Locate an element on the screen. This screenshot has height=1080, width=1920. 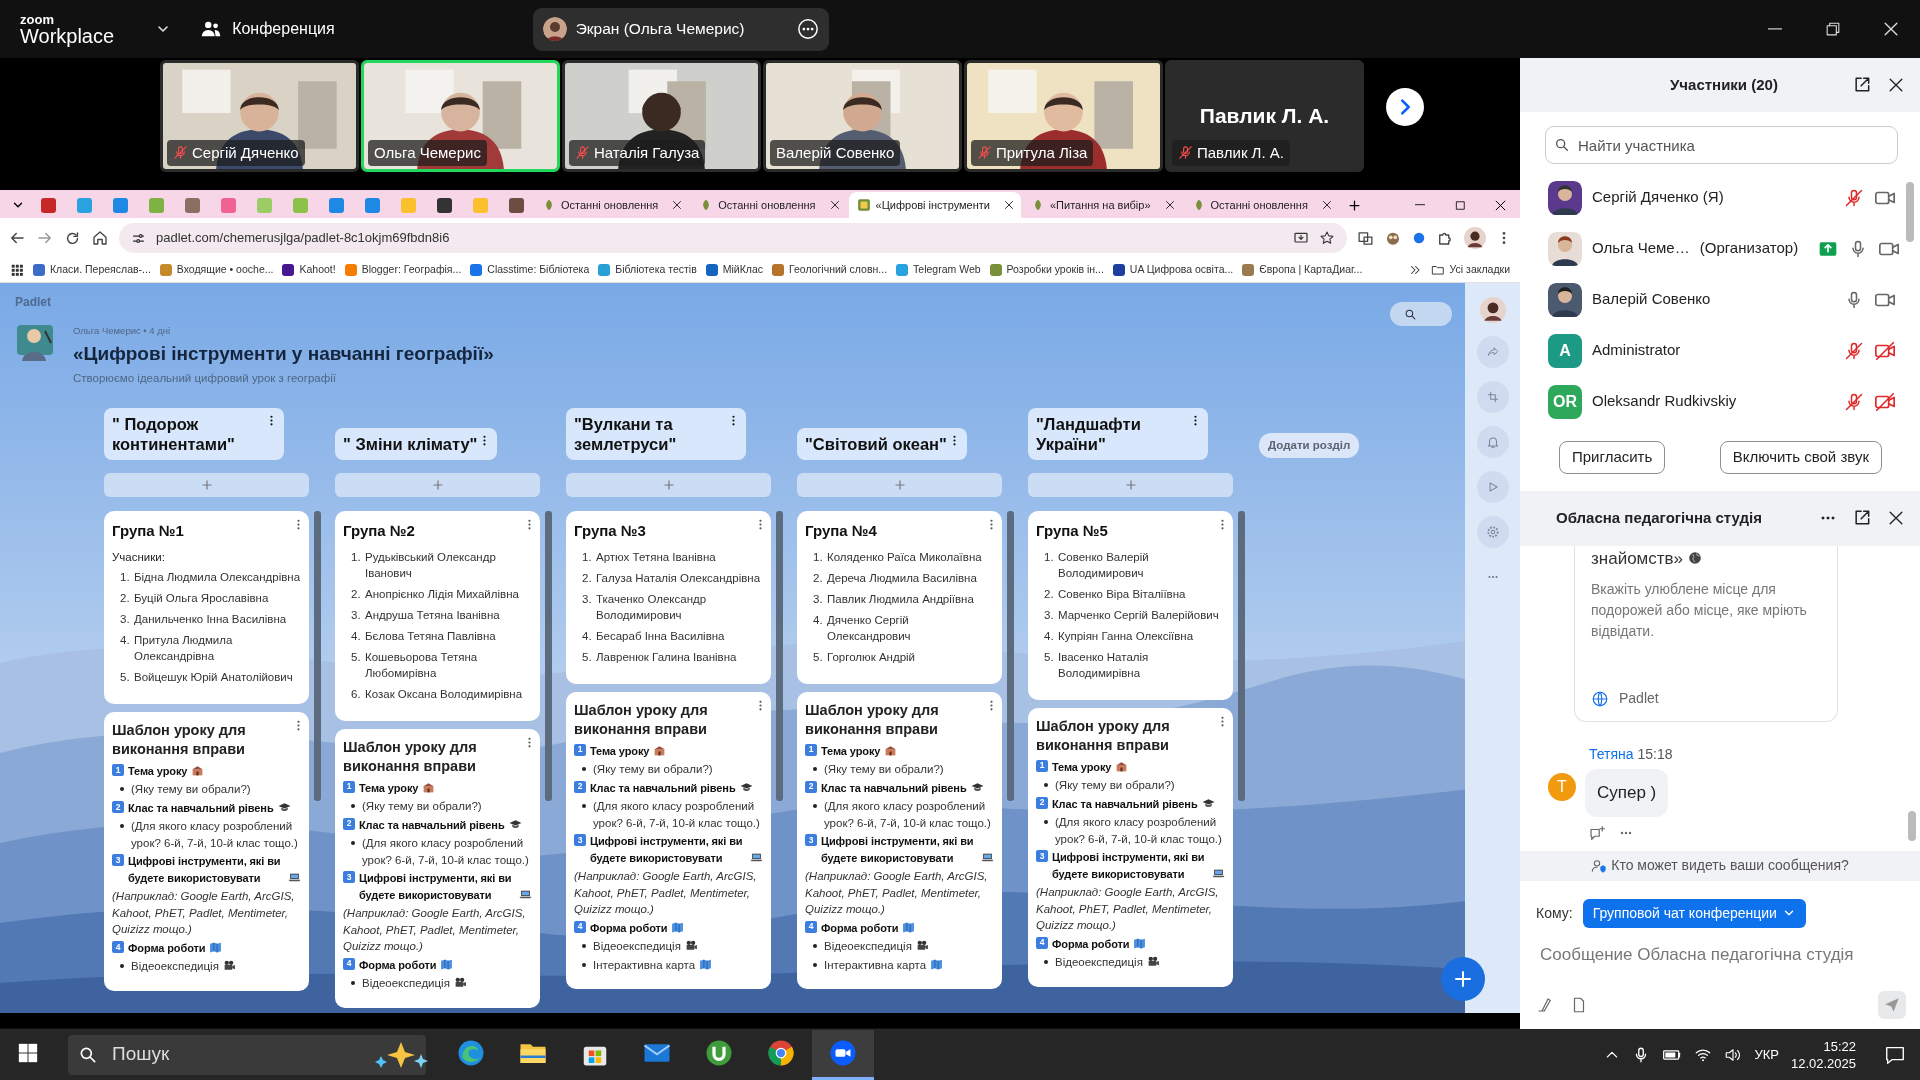
add-reaction-icon is located at coordinates (1597, 833).